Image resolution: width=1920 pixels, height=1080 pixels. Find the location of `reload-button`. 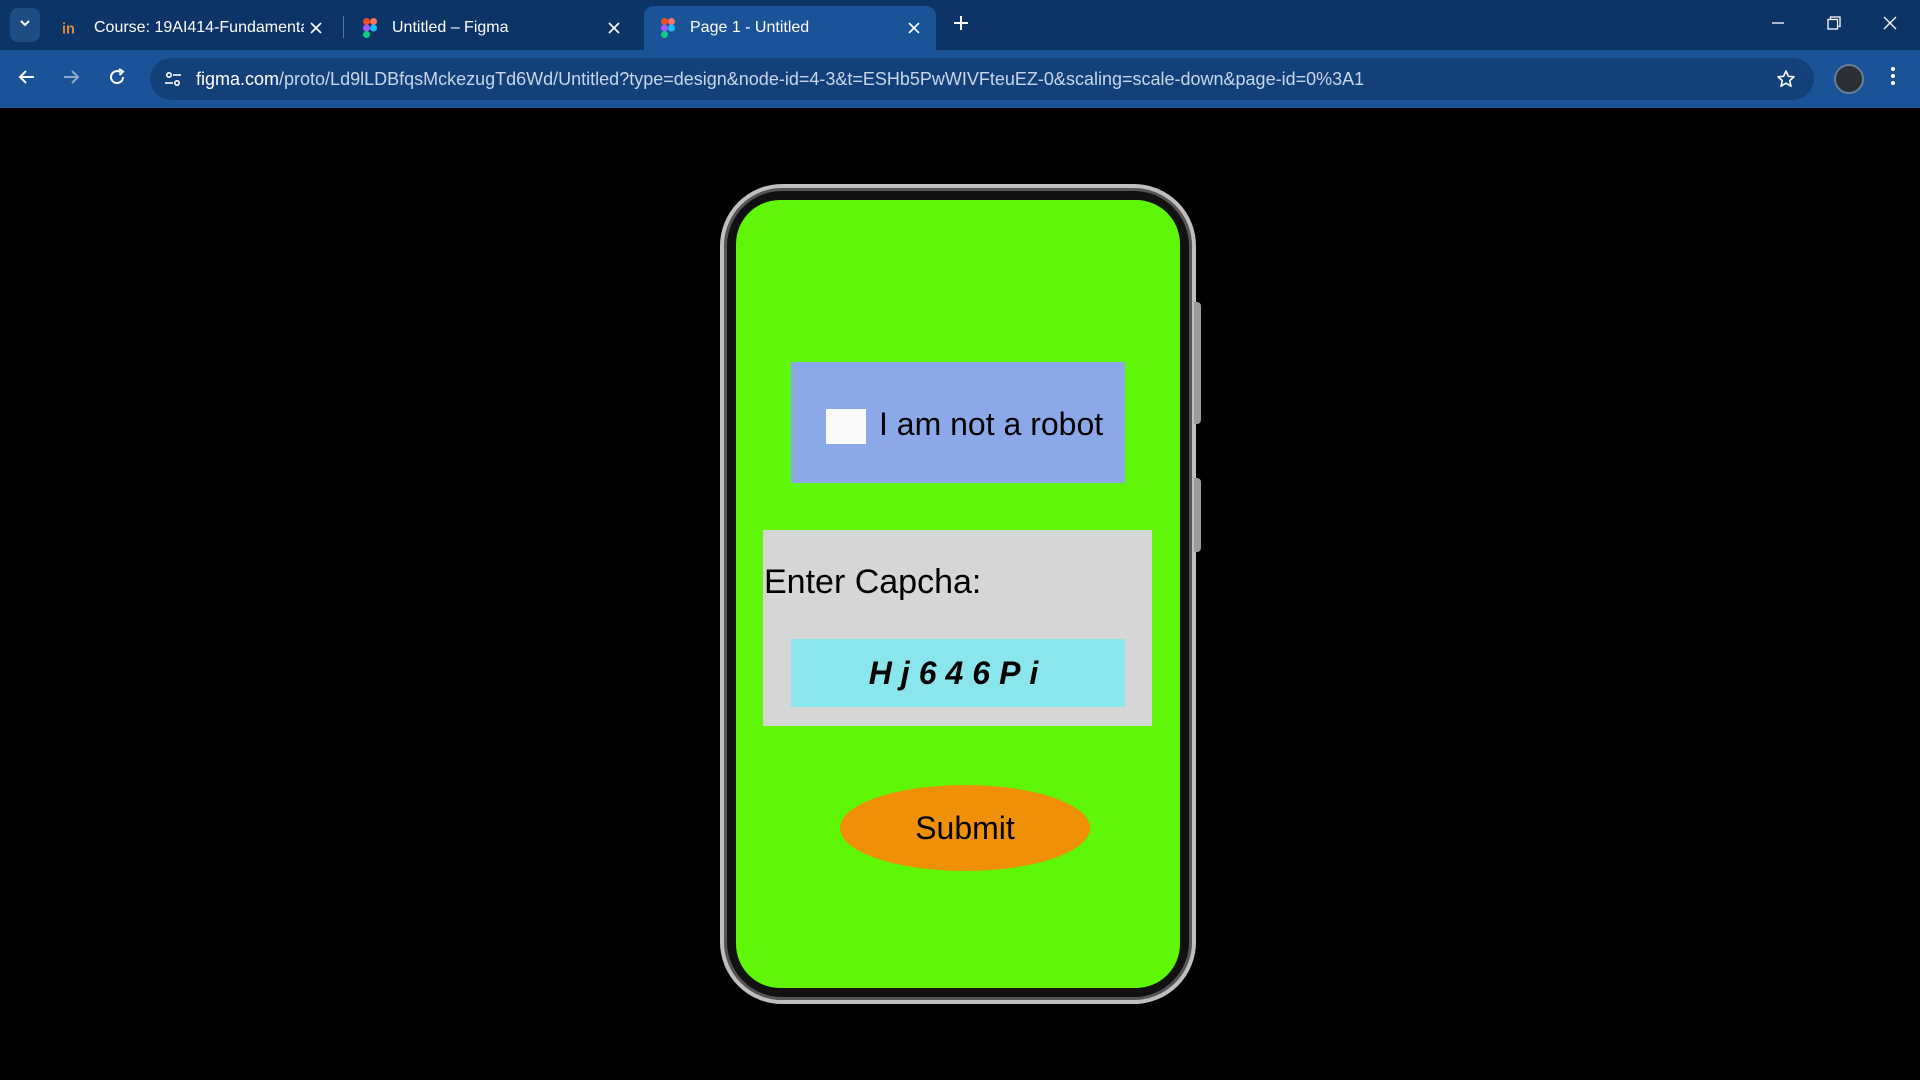

reload-button is located at coordinates (117, 79).